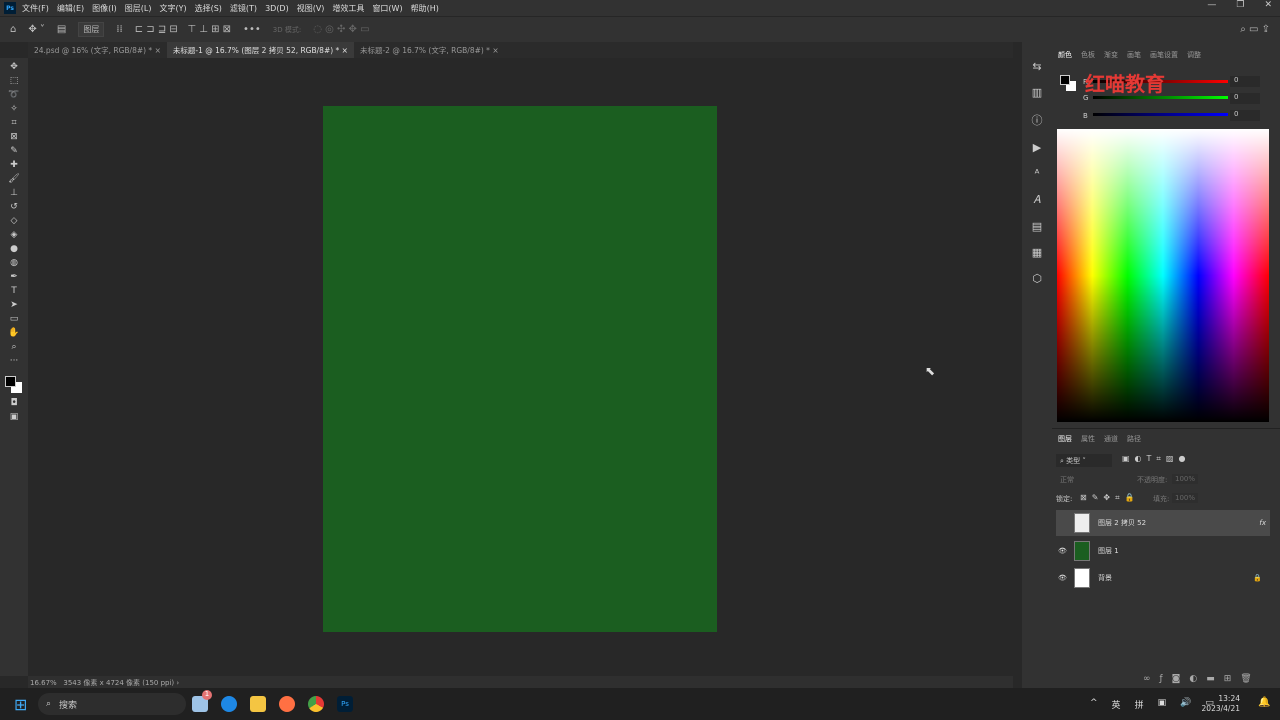 The height and width of the screenshot is (720, 1280). I want to click on layers-footer-icons: ∞ƒ◙◐▬⊞🗑, so click(1202, 679).